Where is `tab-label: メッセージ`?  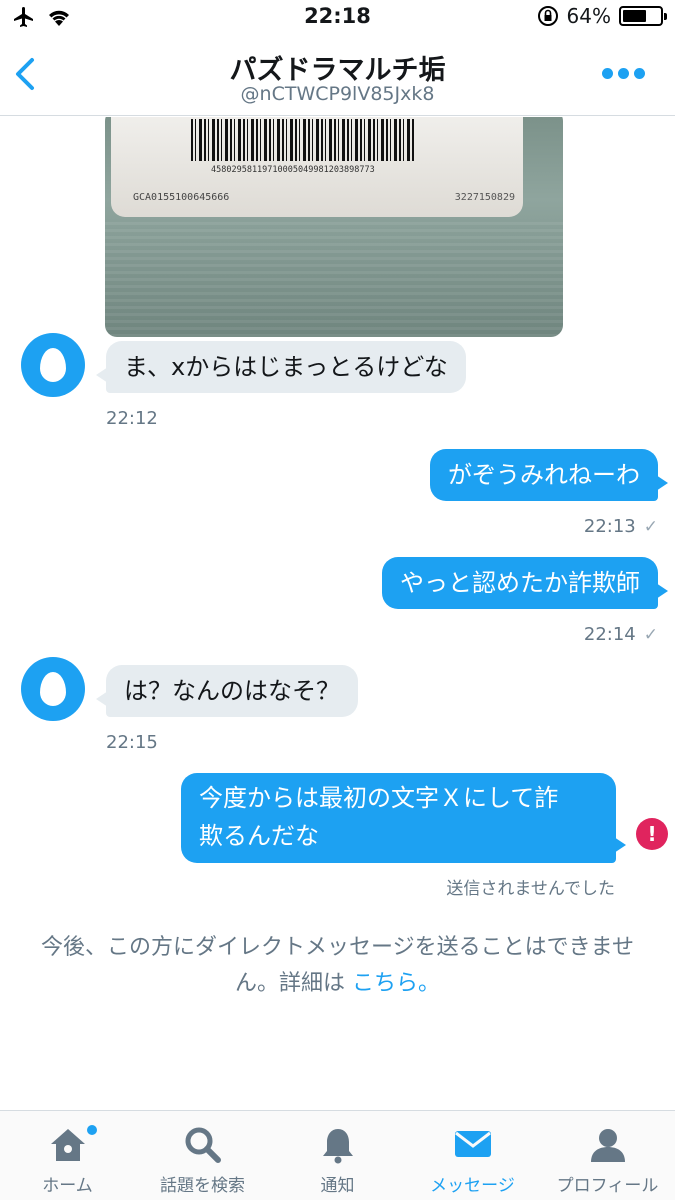
tab-label: メッセージ is located at coordinates (472, 1186).